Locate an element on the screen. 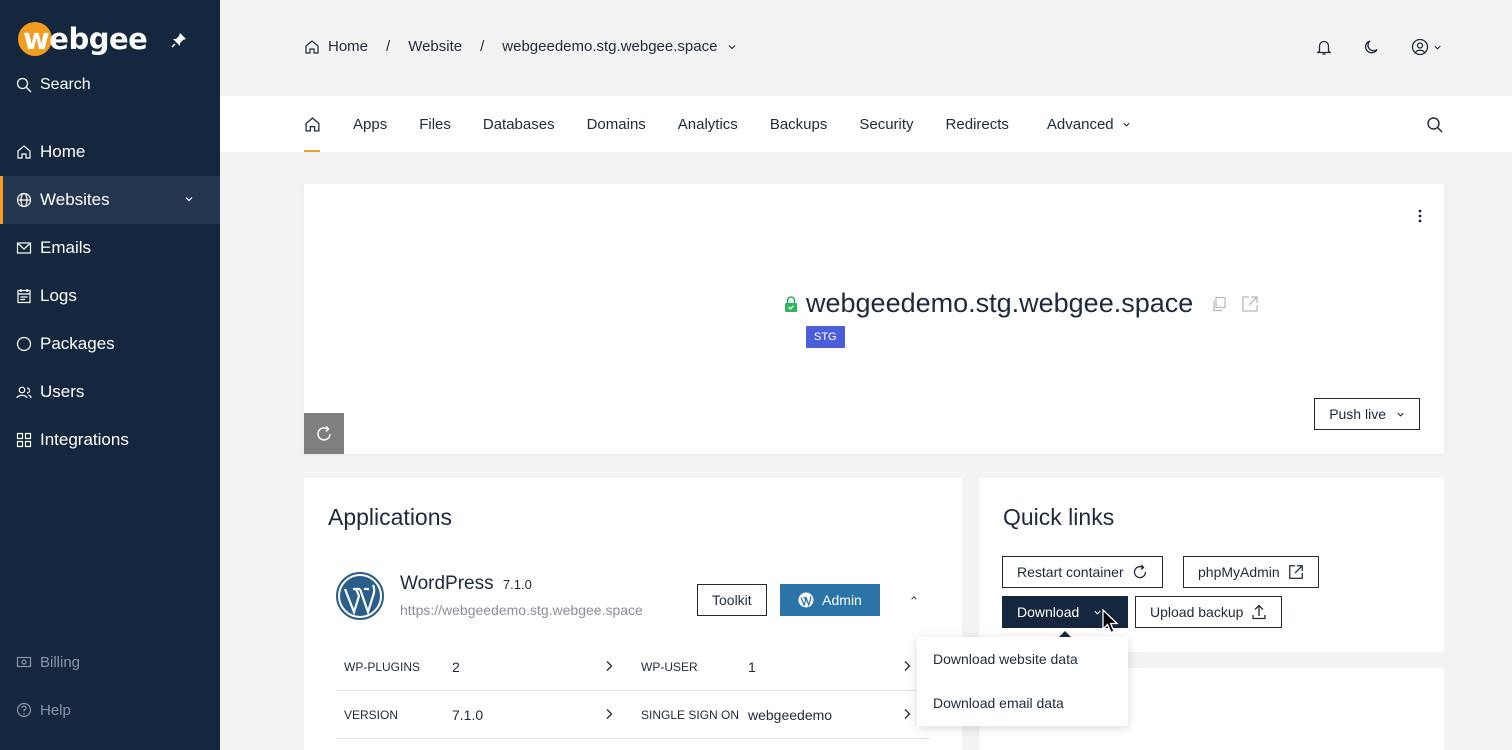 This screenshot has height=750, width=1512. sidebar-item-label: Emails is located at coordinates (66, 247).